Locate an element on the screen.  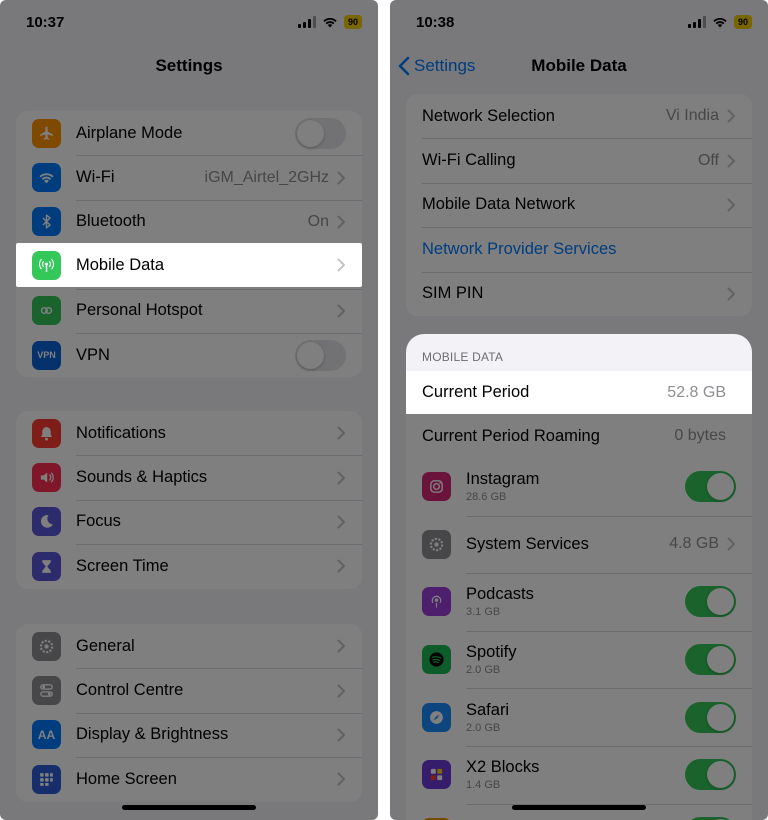
spotify-data-toggle is located at coordinates (710, 660).